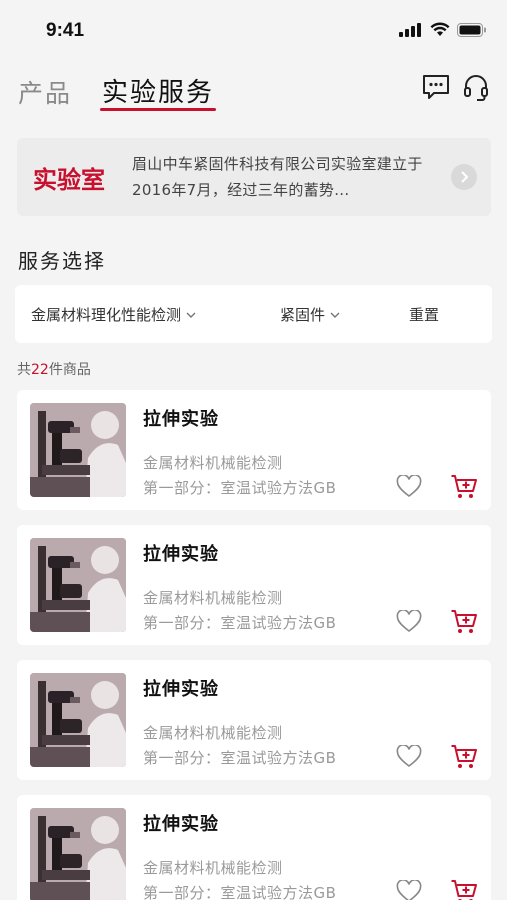  I want to click on headset-icon, so click(476, 88).